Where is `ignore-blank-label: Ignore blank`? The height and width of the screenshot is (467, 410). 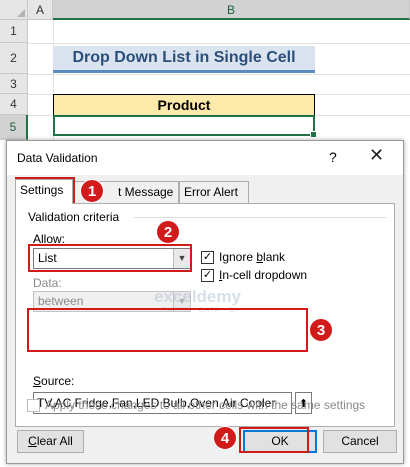
ignore-blank-label: Ignore blank is located at coordinates (252, 257).